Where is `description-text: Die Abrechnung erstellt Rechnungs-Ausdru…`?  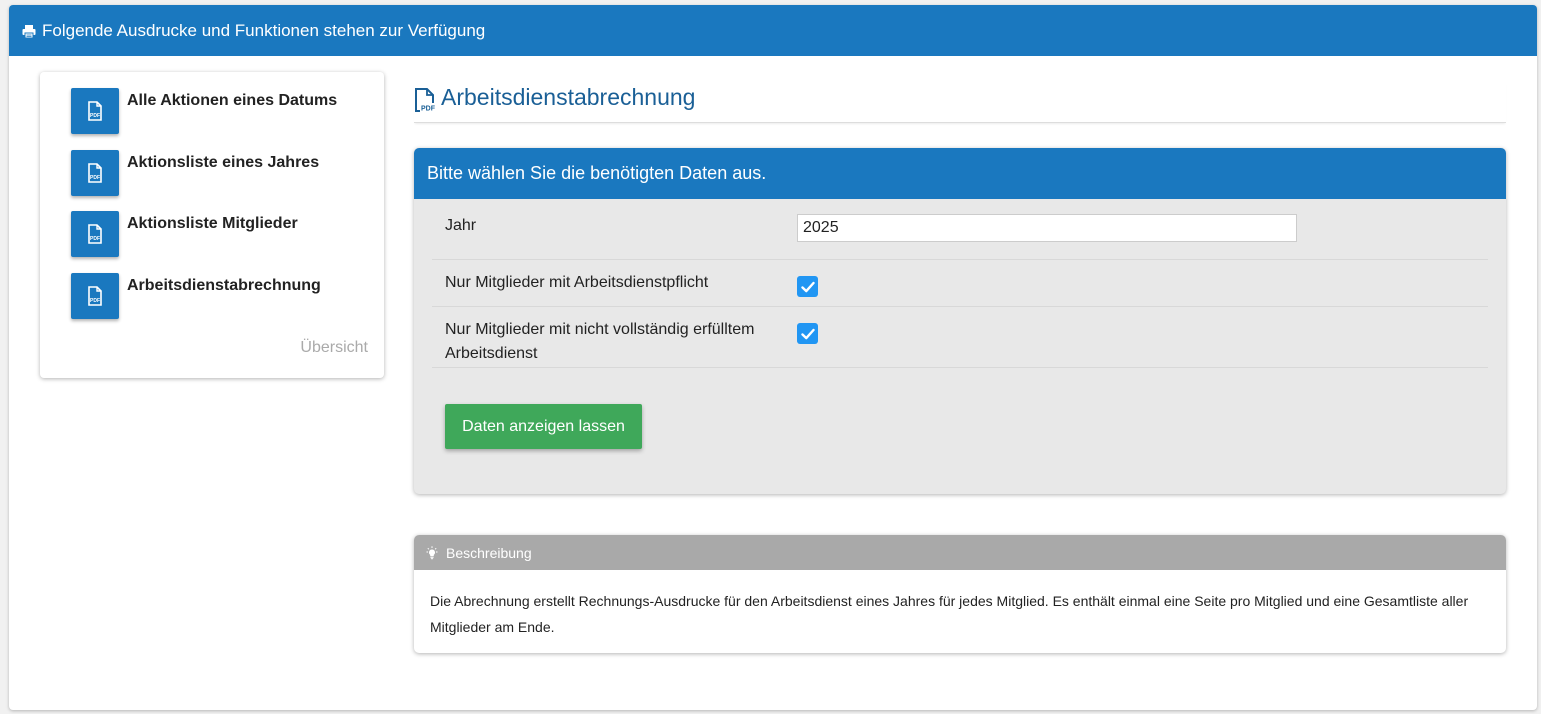 description-text: Die Abrechnung erstellt Rechnungs-Ausdru… is located at coordinates (949, 614).